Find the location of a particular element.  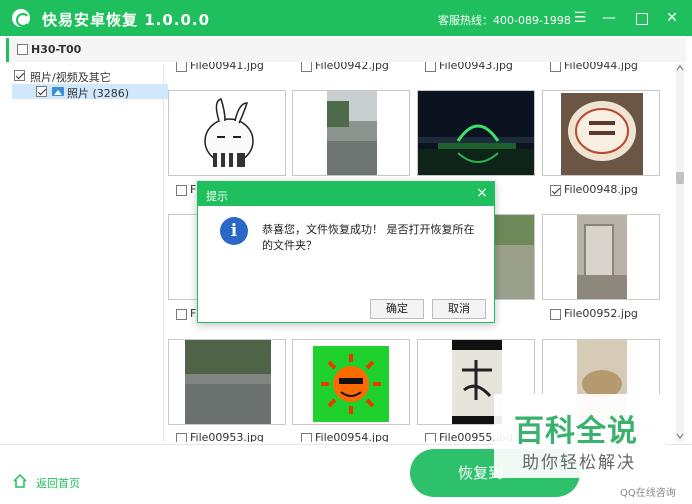

tree-root-label: 照片/视频及其它 is located at coordinates (70, 77).